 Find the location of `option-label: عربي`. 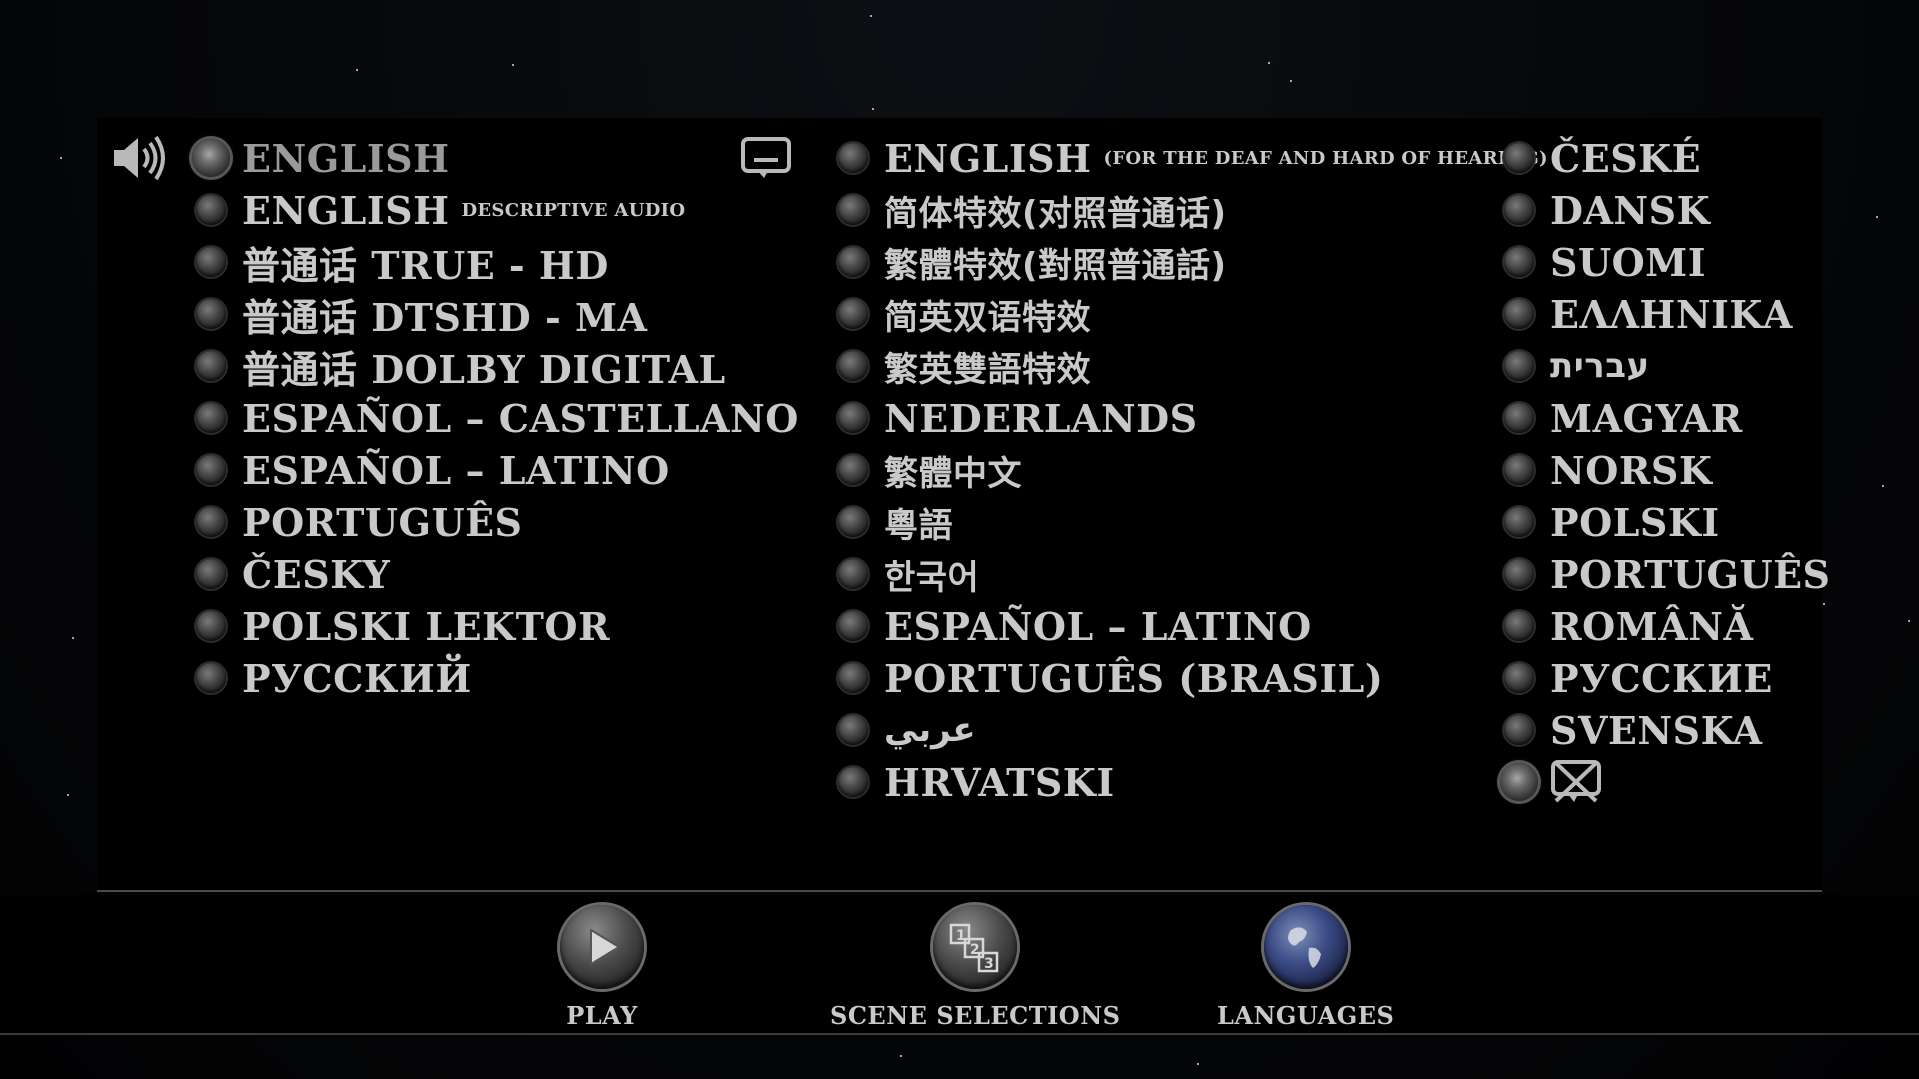

option-label: عربي is located at coordinates (930, 730).